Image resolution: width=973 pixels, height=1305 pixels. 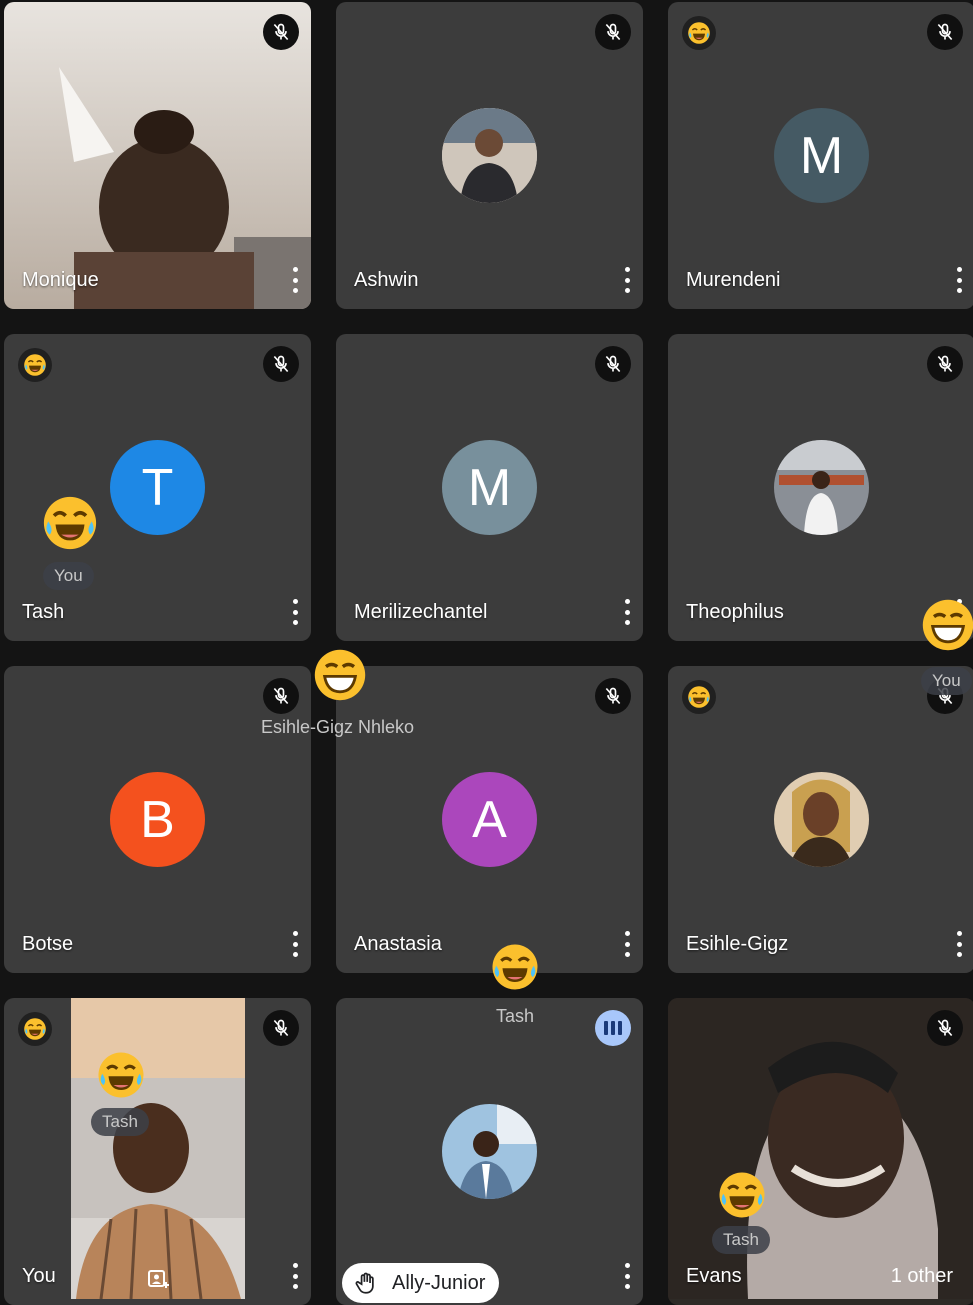 What do you see at coordinates (421, 612) in the screenshot?
I see `participant-name: Merilizechantel` at bounding box center [421, 612].